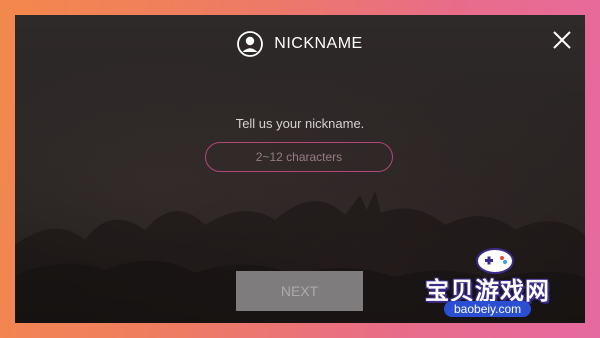  What do you see at coordinates (250, 44) in the screenshot?
I see `user-icon` at bounding box center [250, 44].